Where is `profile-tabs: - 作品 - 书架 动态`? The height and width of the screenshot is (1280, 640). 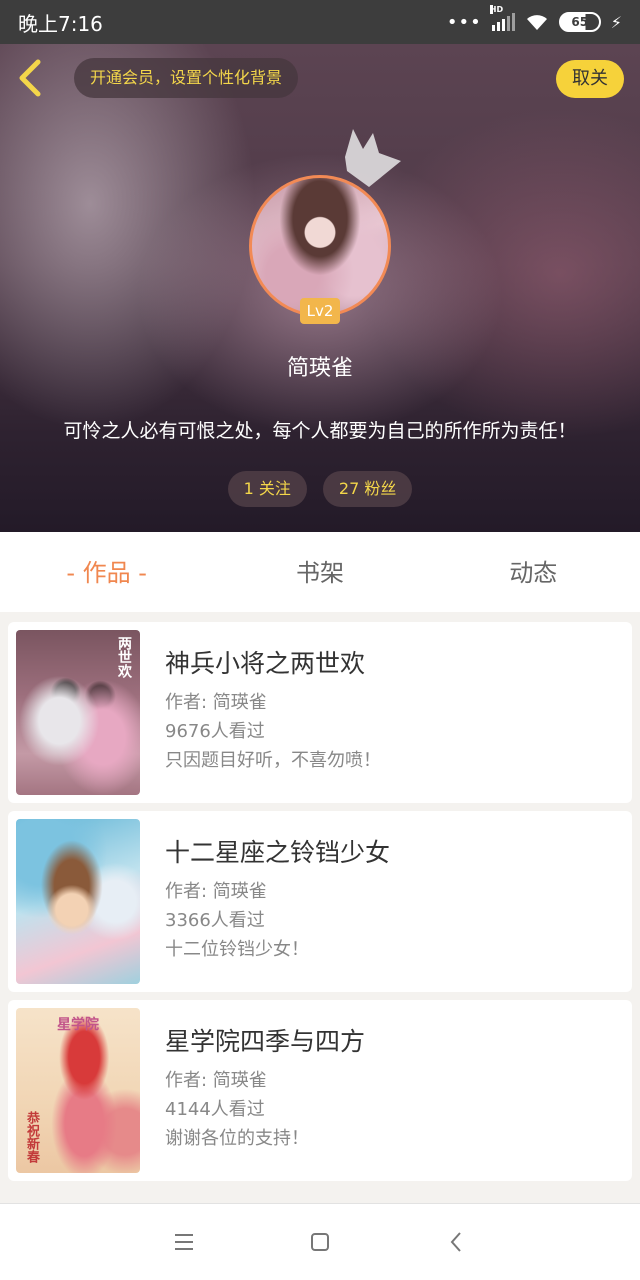
profile-tabs: - 作品 - 书架 动态 is located at coordinates (320, 572).